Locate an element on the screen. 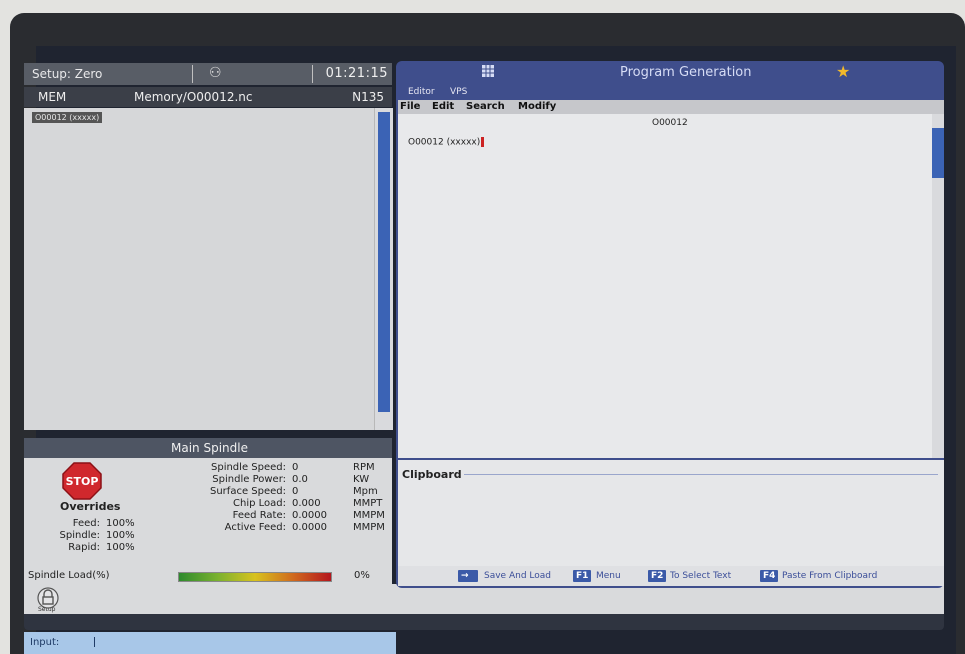  stop-label: STOP is located at coordinates (82, 481).